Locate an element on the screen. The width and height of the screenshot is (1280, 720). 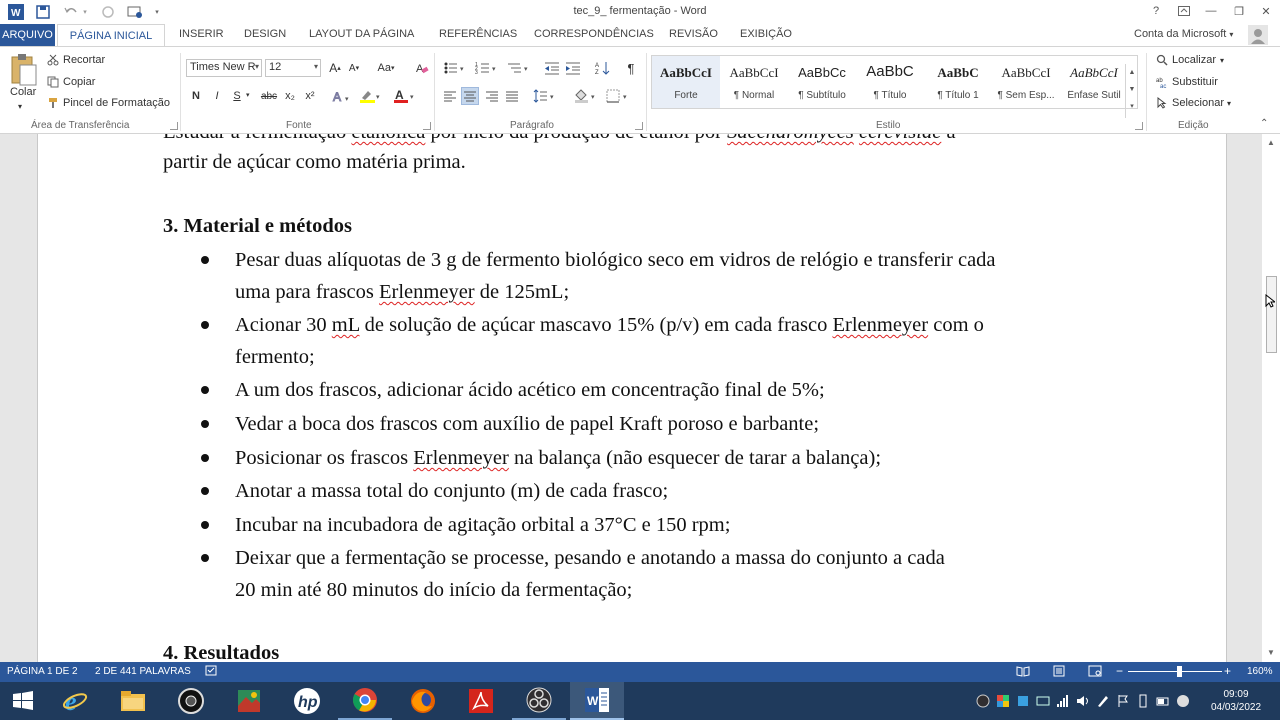
volume-icon is located at coordinates (1083, 701).